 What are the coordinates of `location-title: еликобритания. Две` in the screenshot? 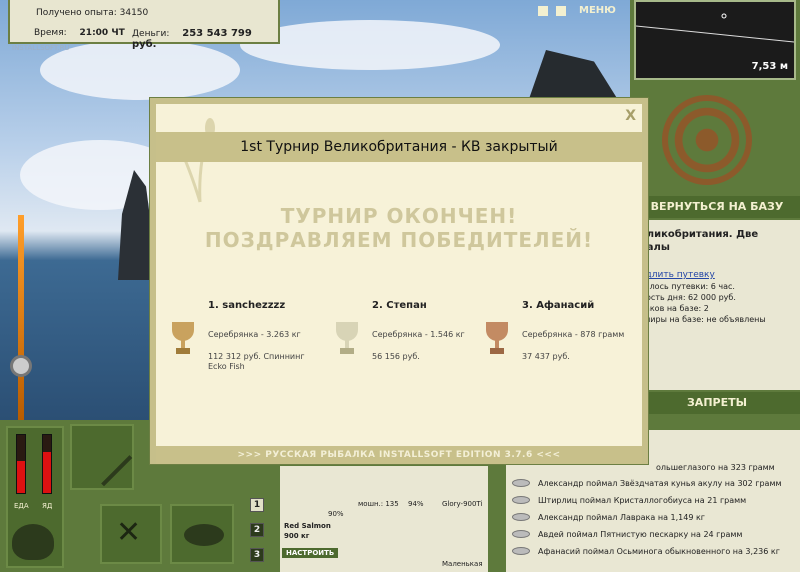 It's located at (699, 234).